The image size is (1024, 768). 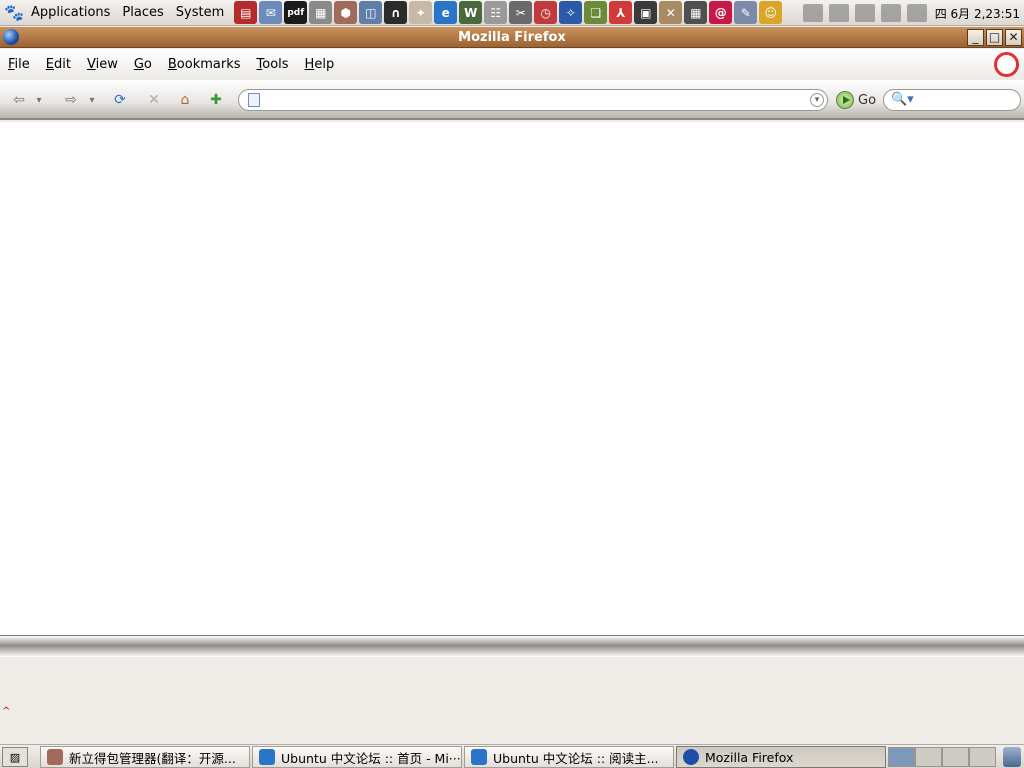 What do you see at coordinates (671, 12) in the screenshot?
I see `gimp-icon: ✕` at bounding box center [671, 12].